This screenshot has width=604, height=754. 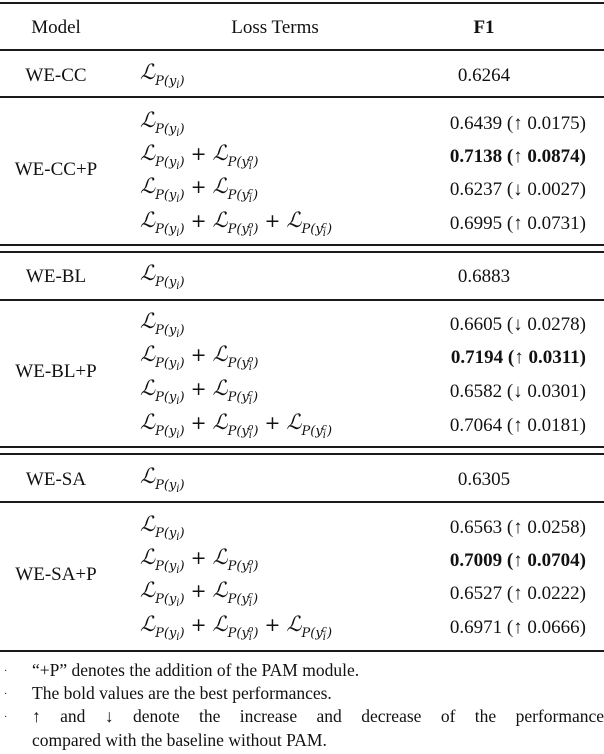 I want to click on header-rule, so click(x=302, y=50).